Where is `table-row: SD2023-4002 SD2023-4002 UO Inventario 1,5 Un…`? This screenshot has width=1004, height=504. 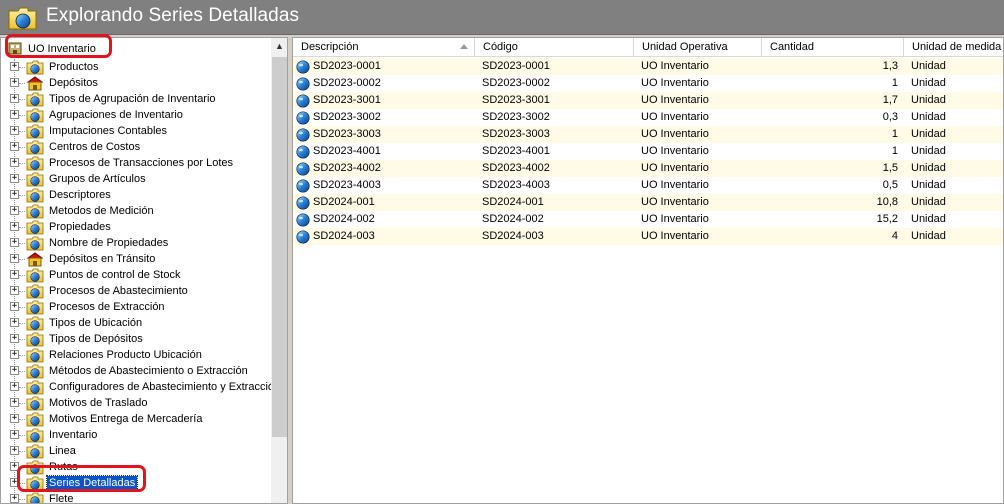
table-row: SD2023-4002 SD2023-4002 UO Inventario 1,5 Un… is located at coordinates (648, 168).